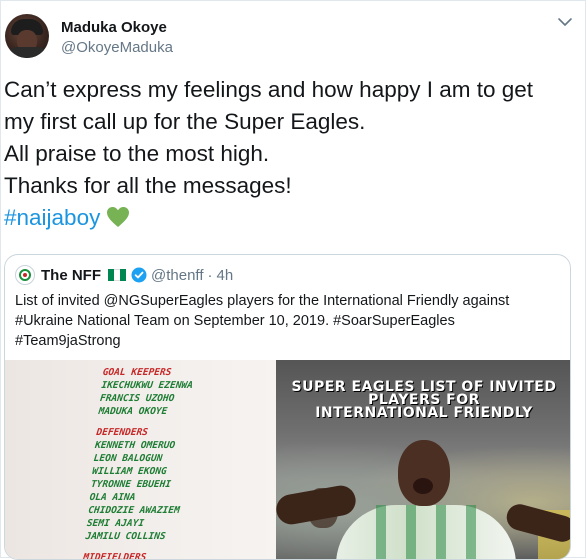  I want to click on tweet-line: my first call up for the Super Eagles., so click(185, 121).